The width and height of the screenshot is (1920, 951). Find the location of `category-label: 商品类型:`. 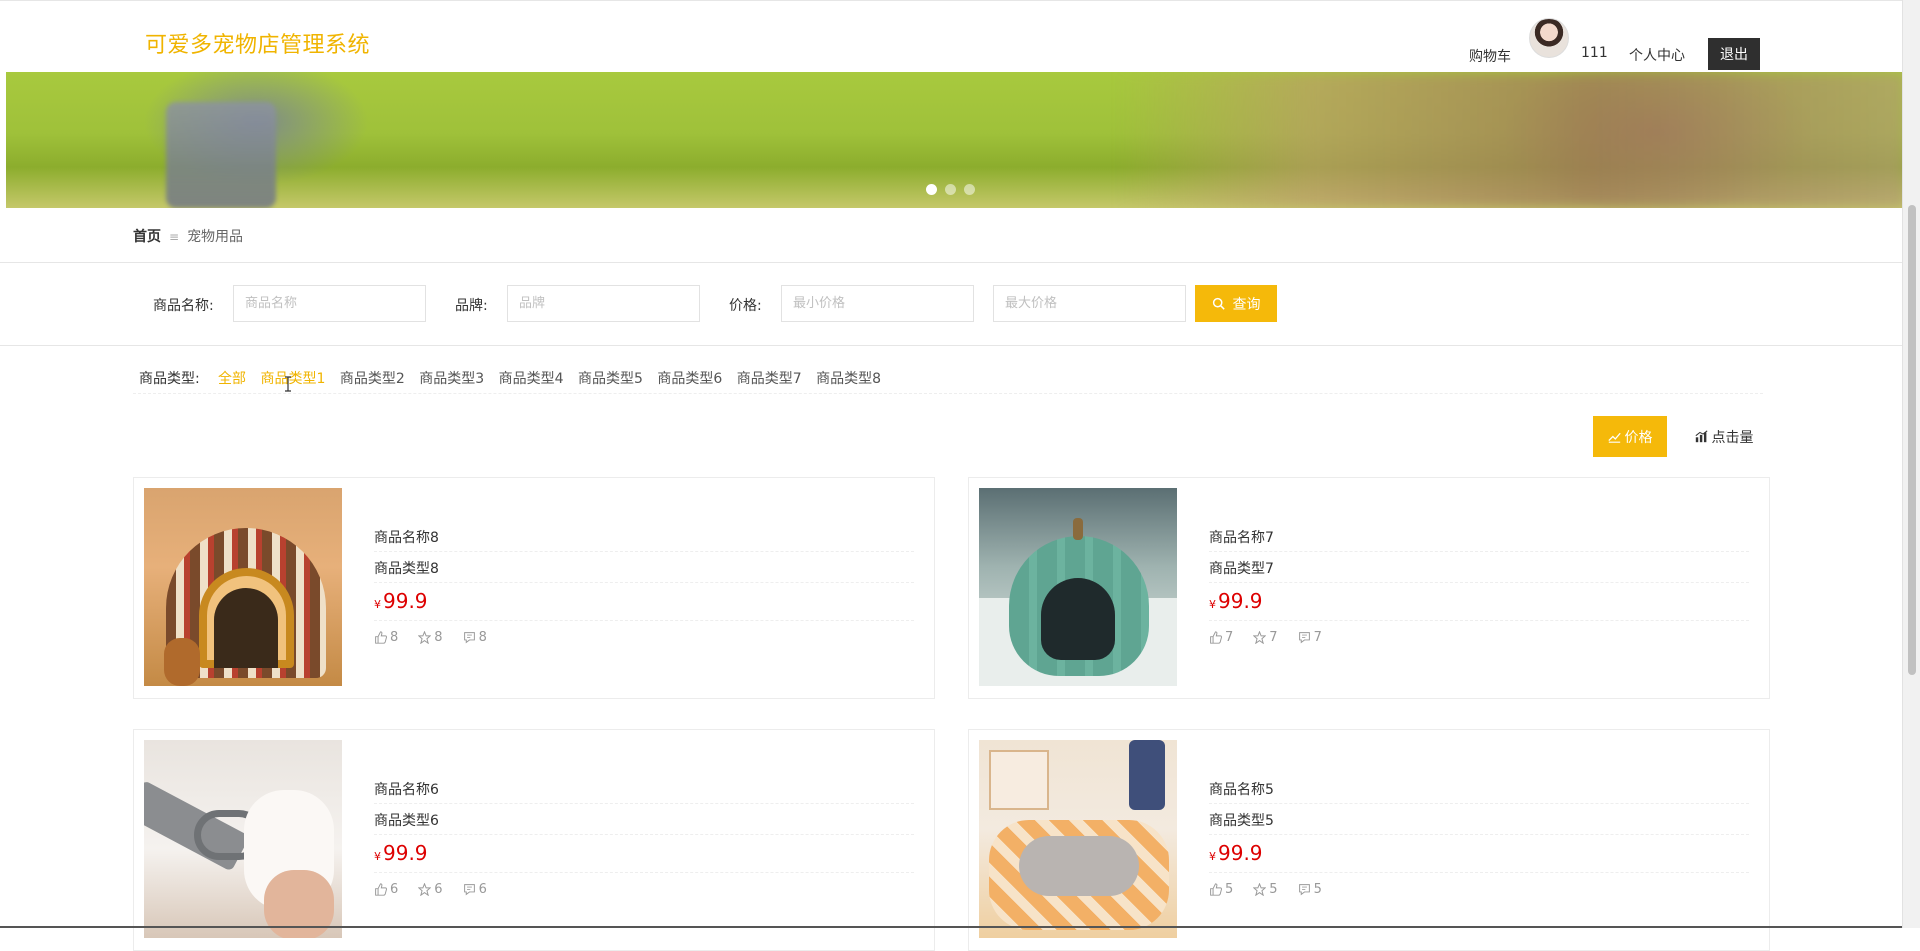

category-label: 商品类型: is located at coordinates (169, 379).